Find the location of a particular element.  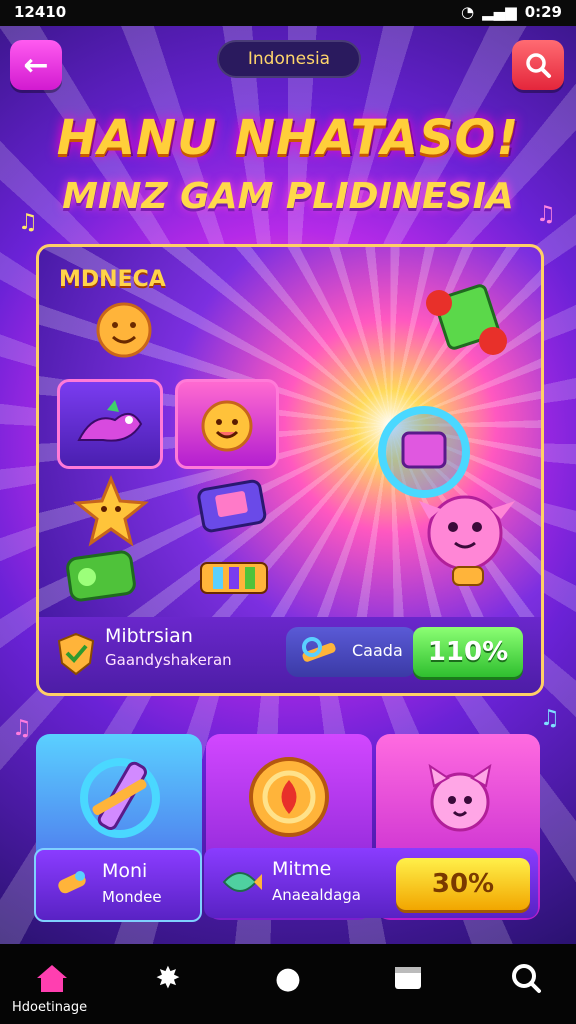

back-button: ← is located at coordinates (36, 65).